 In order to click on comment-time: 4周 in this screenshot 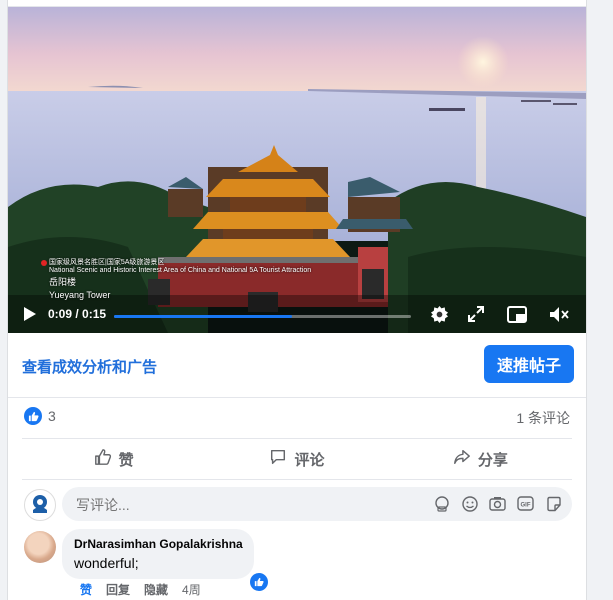, I will do `click(191, 589)`.